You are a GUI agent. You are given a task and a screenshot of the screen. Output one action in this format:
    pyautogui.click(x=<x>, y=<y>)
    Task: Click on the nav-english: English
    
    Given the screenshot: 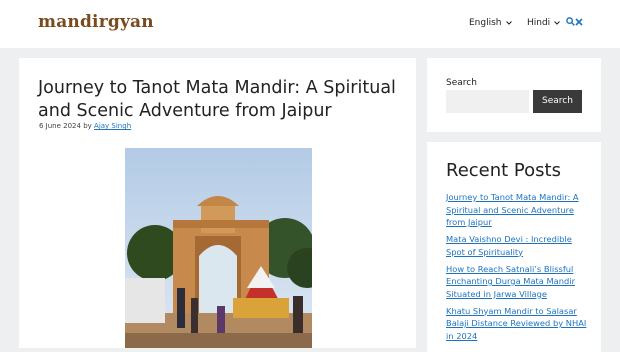 What is the action you would take?
    pyautogui.click(x=490, y=23)
    